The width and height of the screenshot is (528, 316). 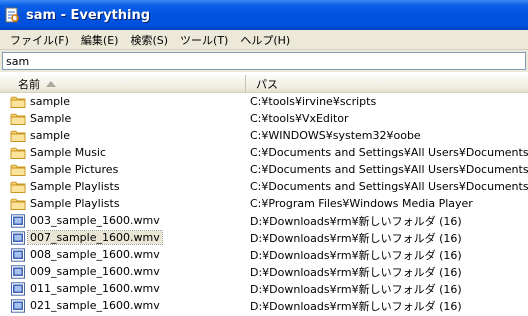 I want to click on file-path: C:¥tools¥VxEditor, so click(x=299, y=118).